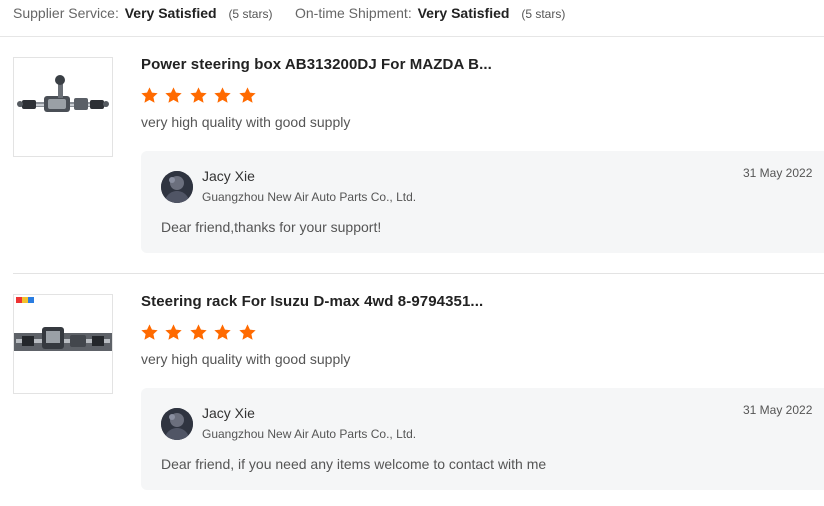 This screenshot has width=824, height=506. Describe the element at coordinates (271, 227) in the screenshot. I see `reply-text: Dear friend,thanks for your support!` at that location.